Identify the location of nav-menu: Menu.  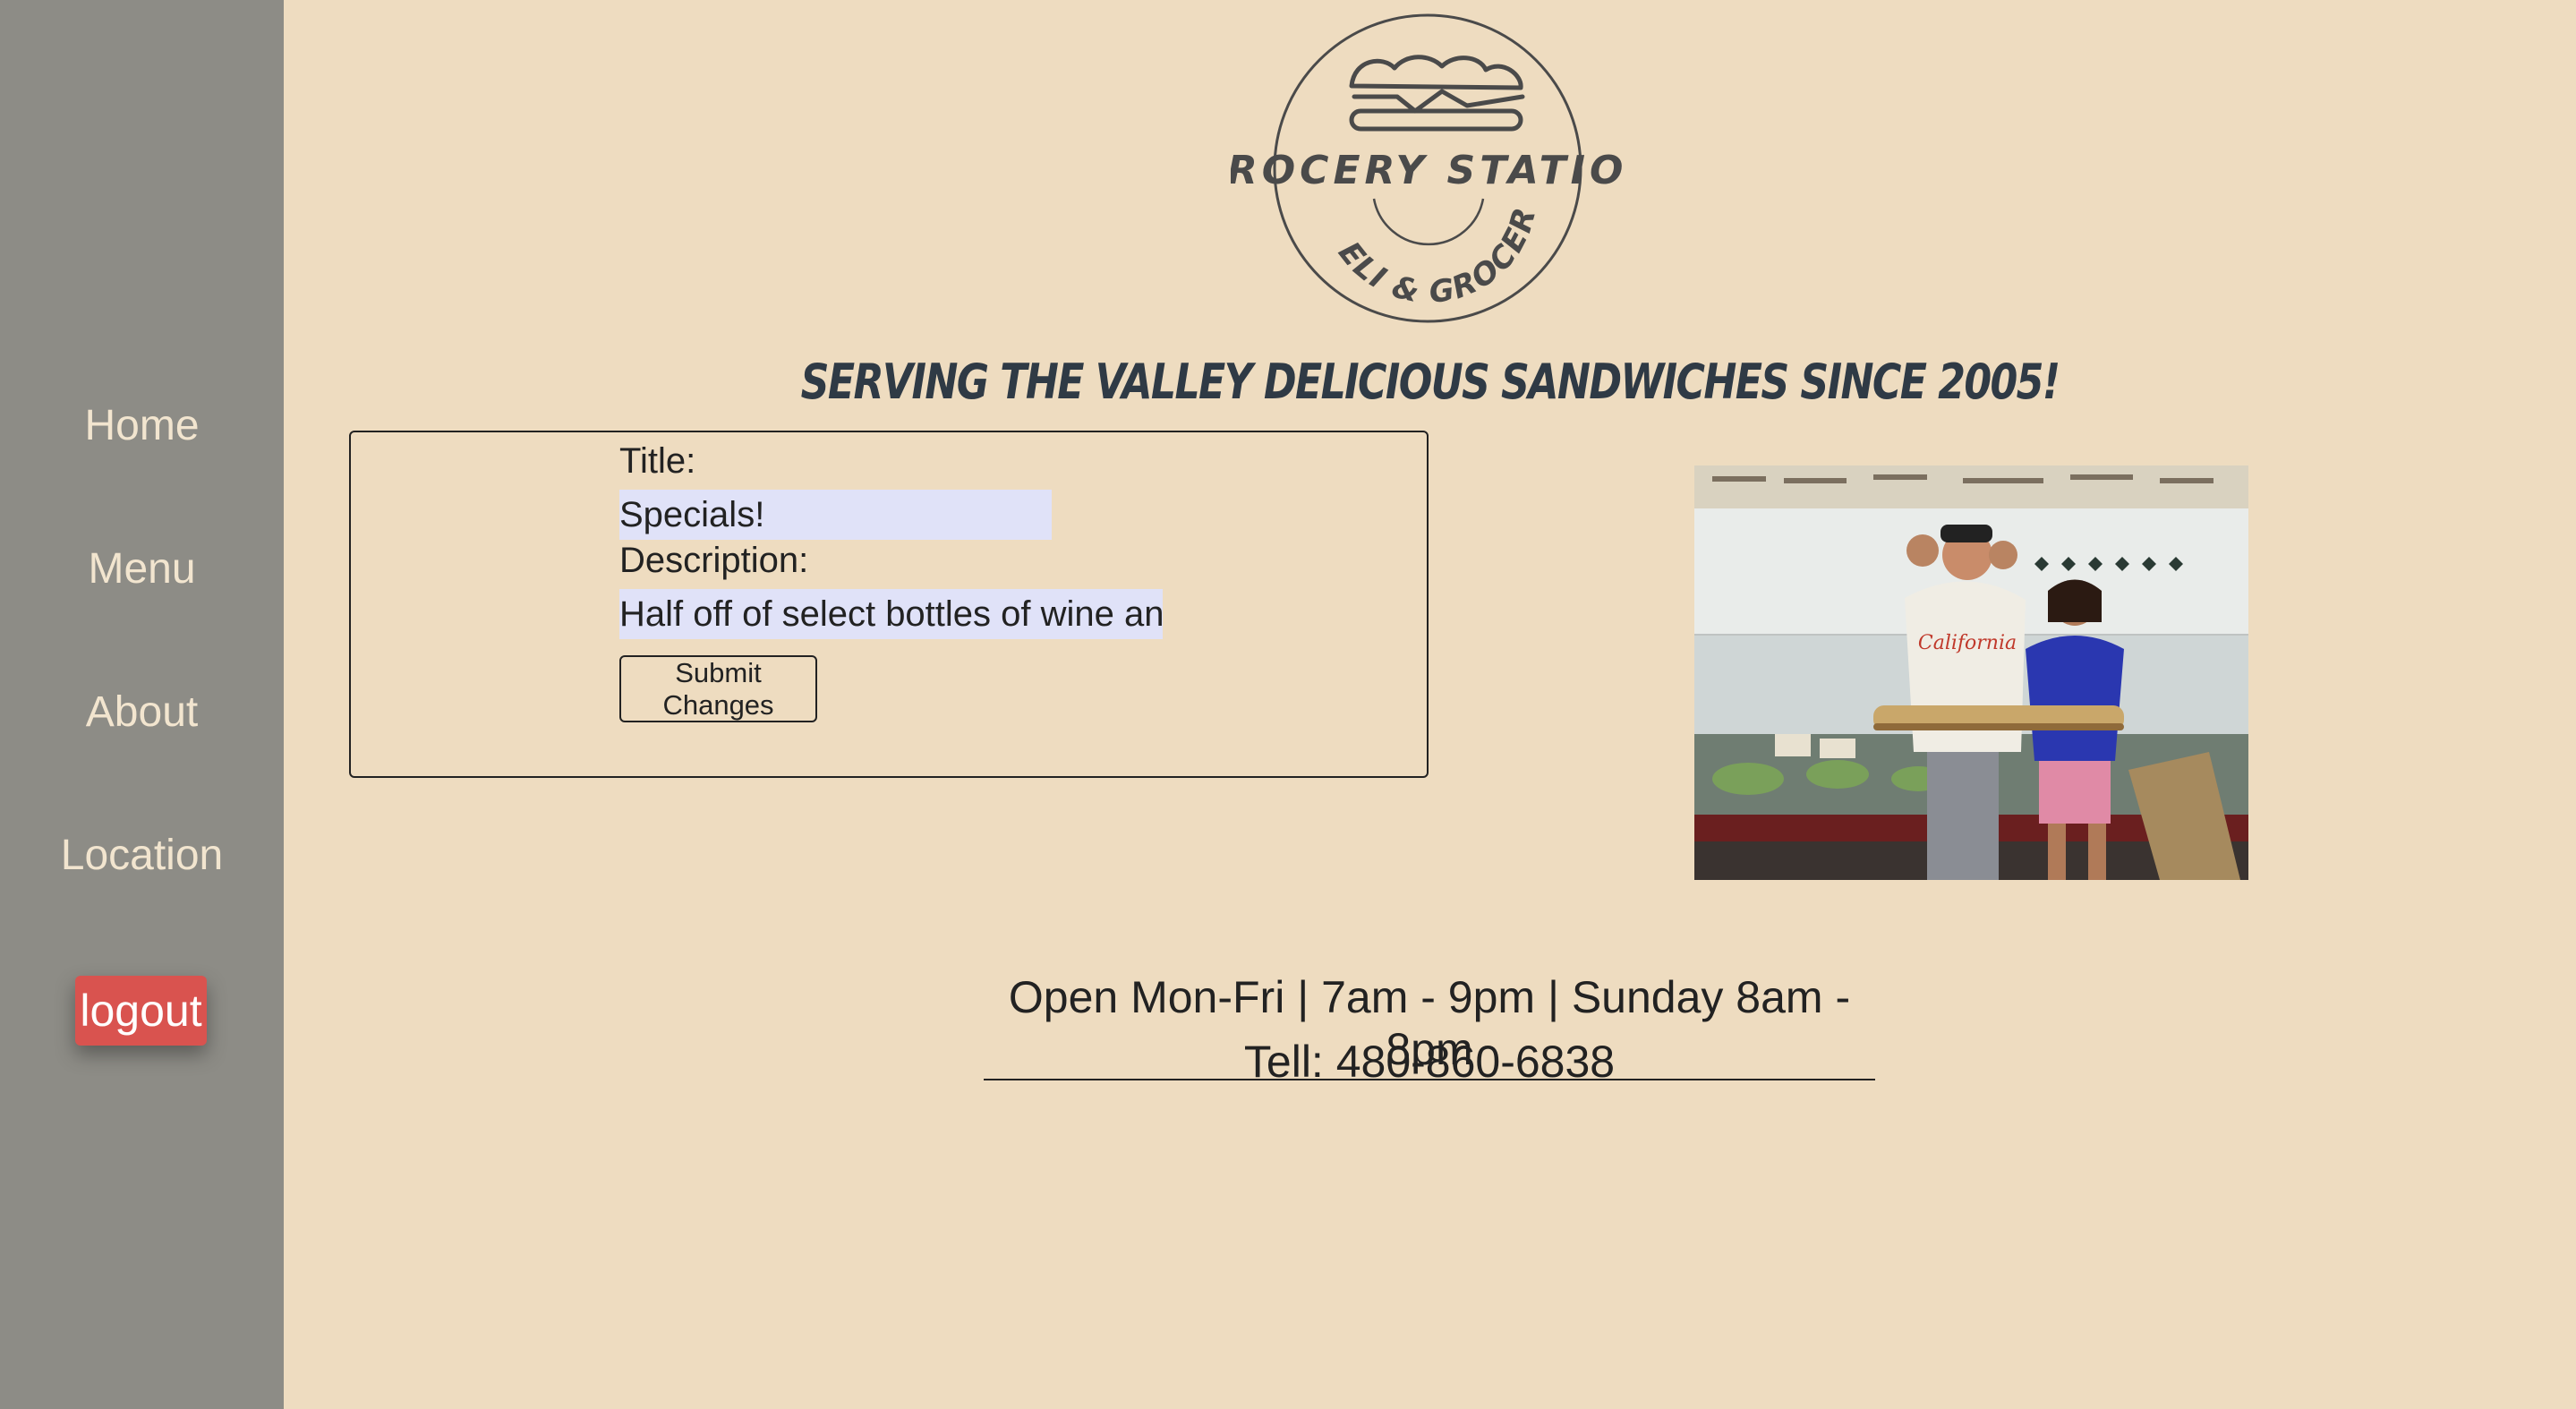
(142, 569).